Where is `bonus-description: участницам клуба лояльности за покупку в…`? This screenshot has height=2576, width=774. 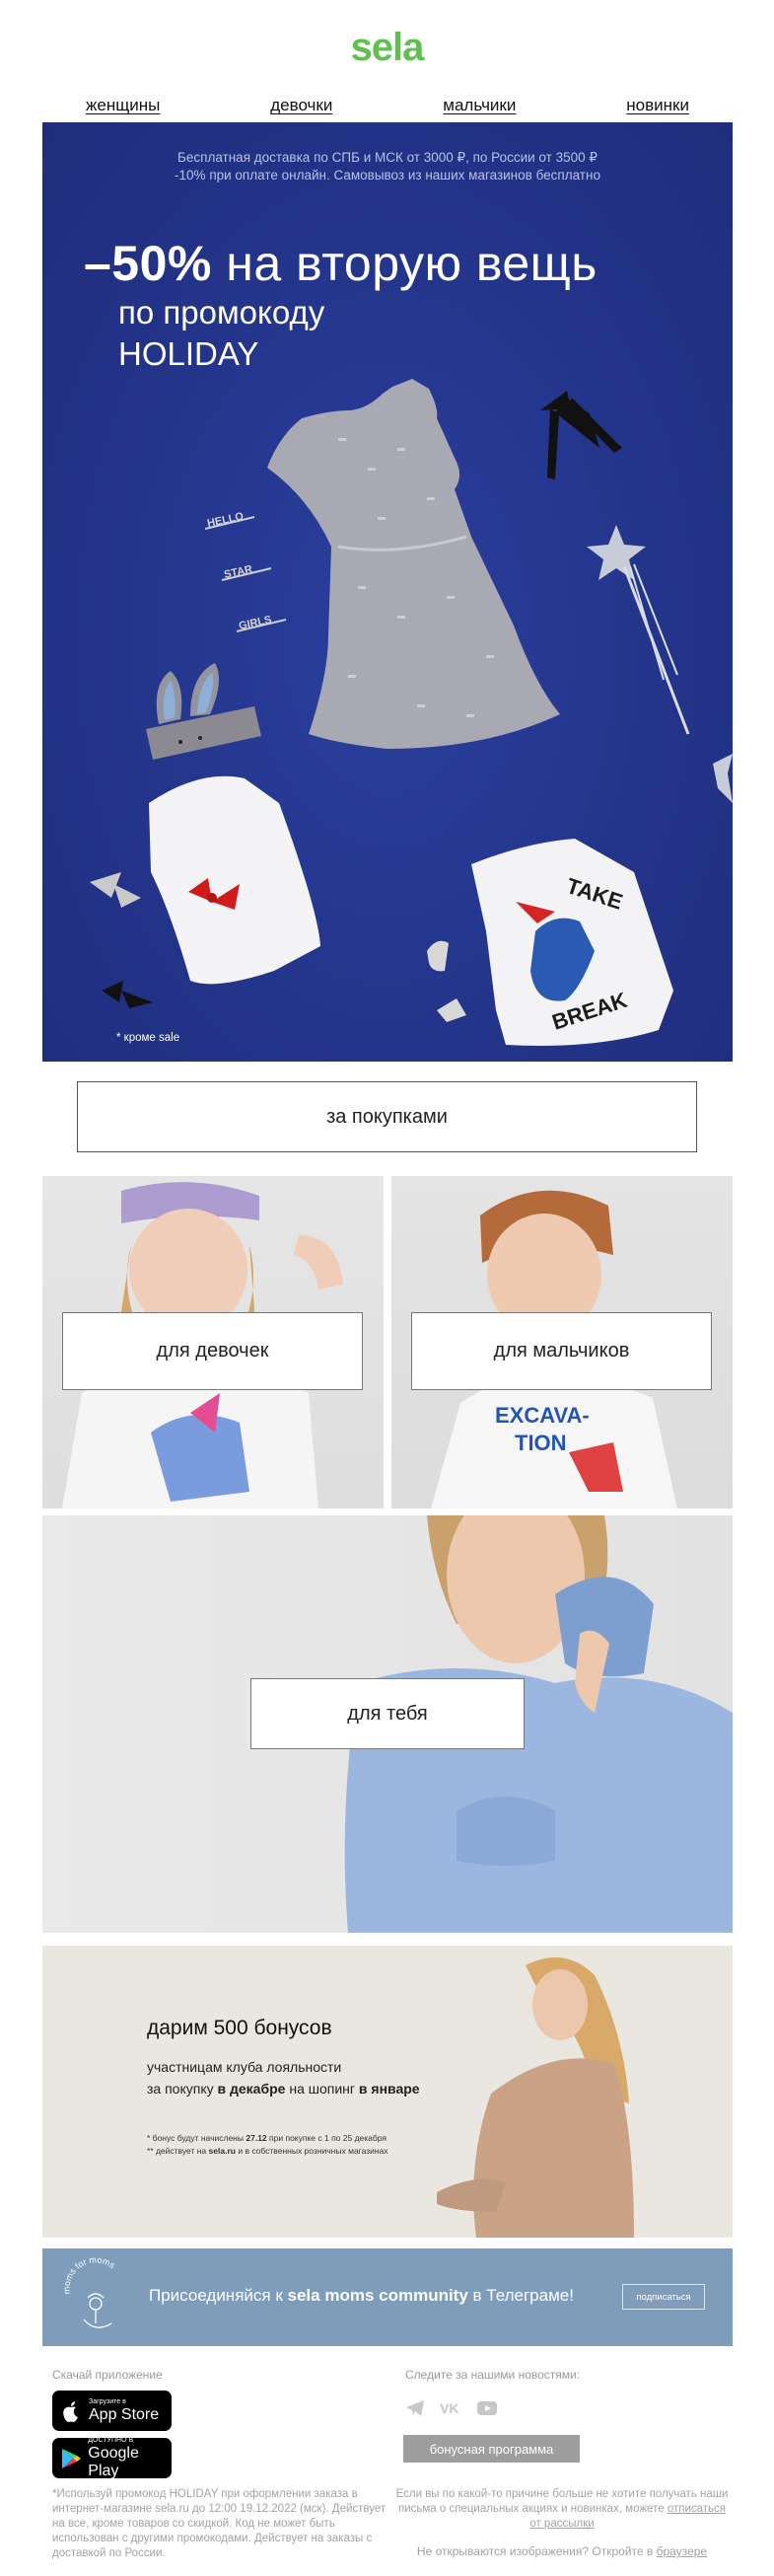 bonus-description: участницам клуба лояльности за покупку в… is located at coordinates (284, 2077).